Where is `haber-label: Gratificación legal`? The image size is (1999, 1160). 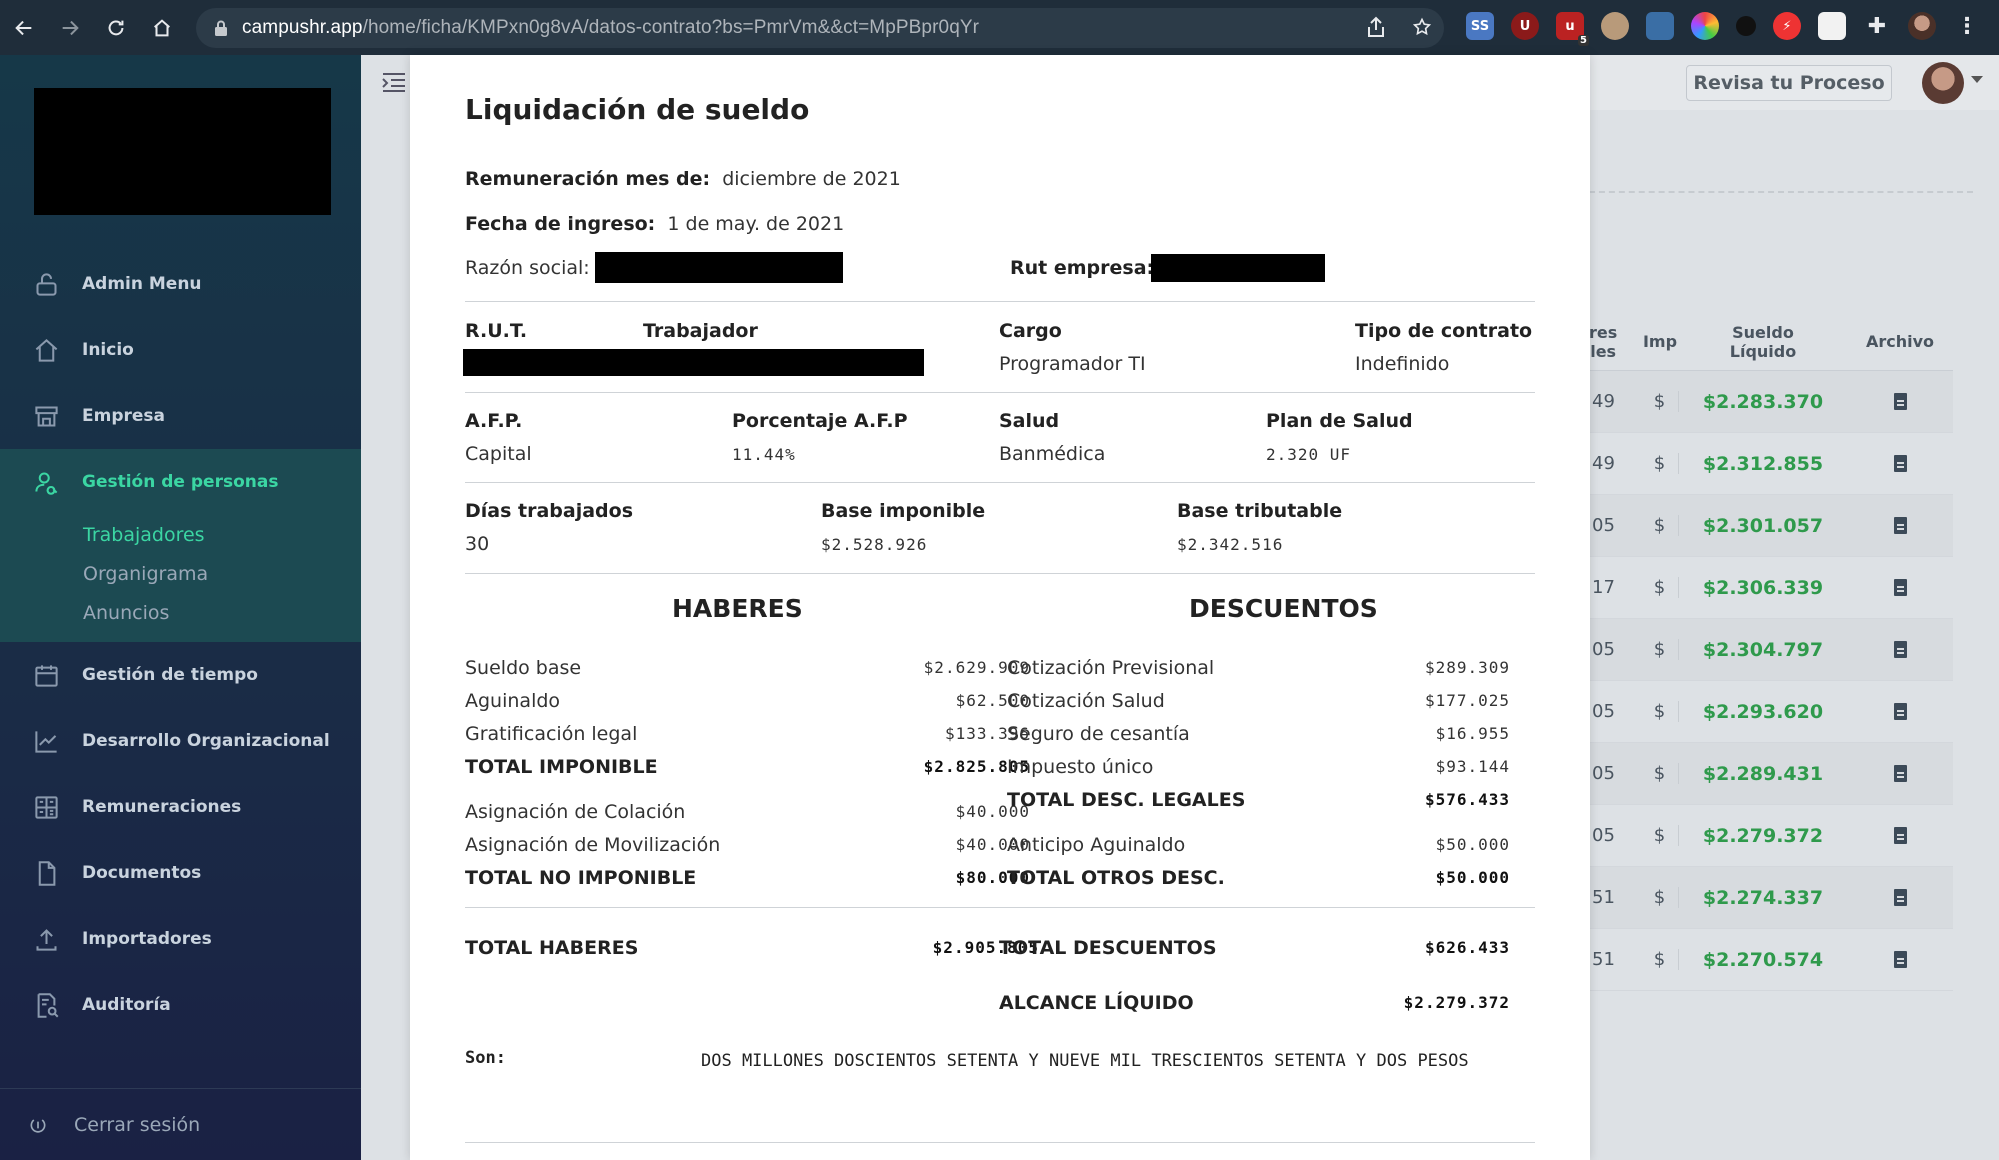
haber-label: Gratificación legal is located at coordinates (551, 734).